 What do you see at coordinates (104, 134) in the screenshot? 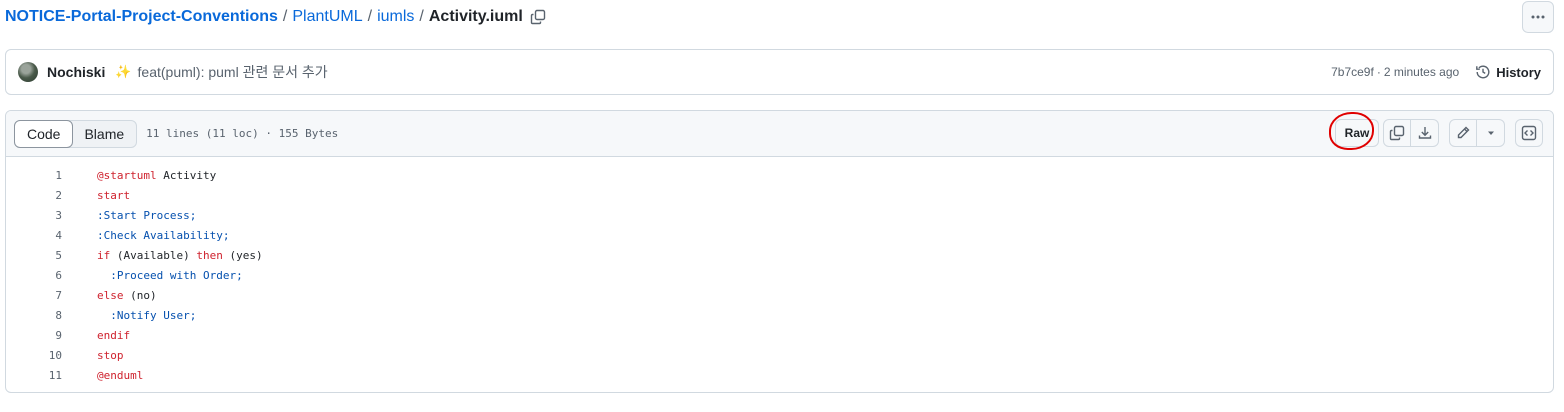
I see `tab-blame: Blame` at bounding box center [104, 134].